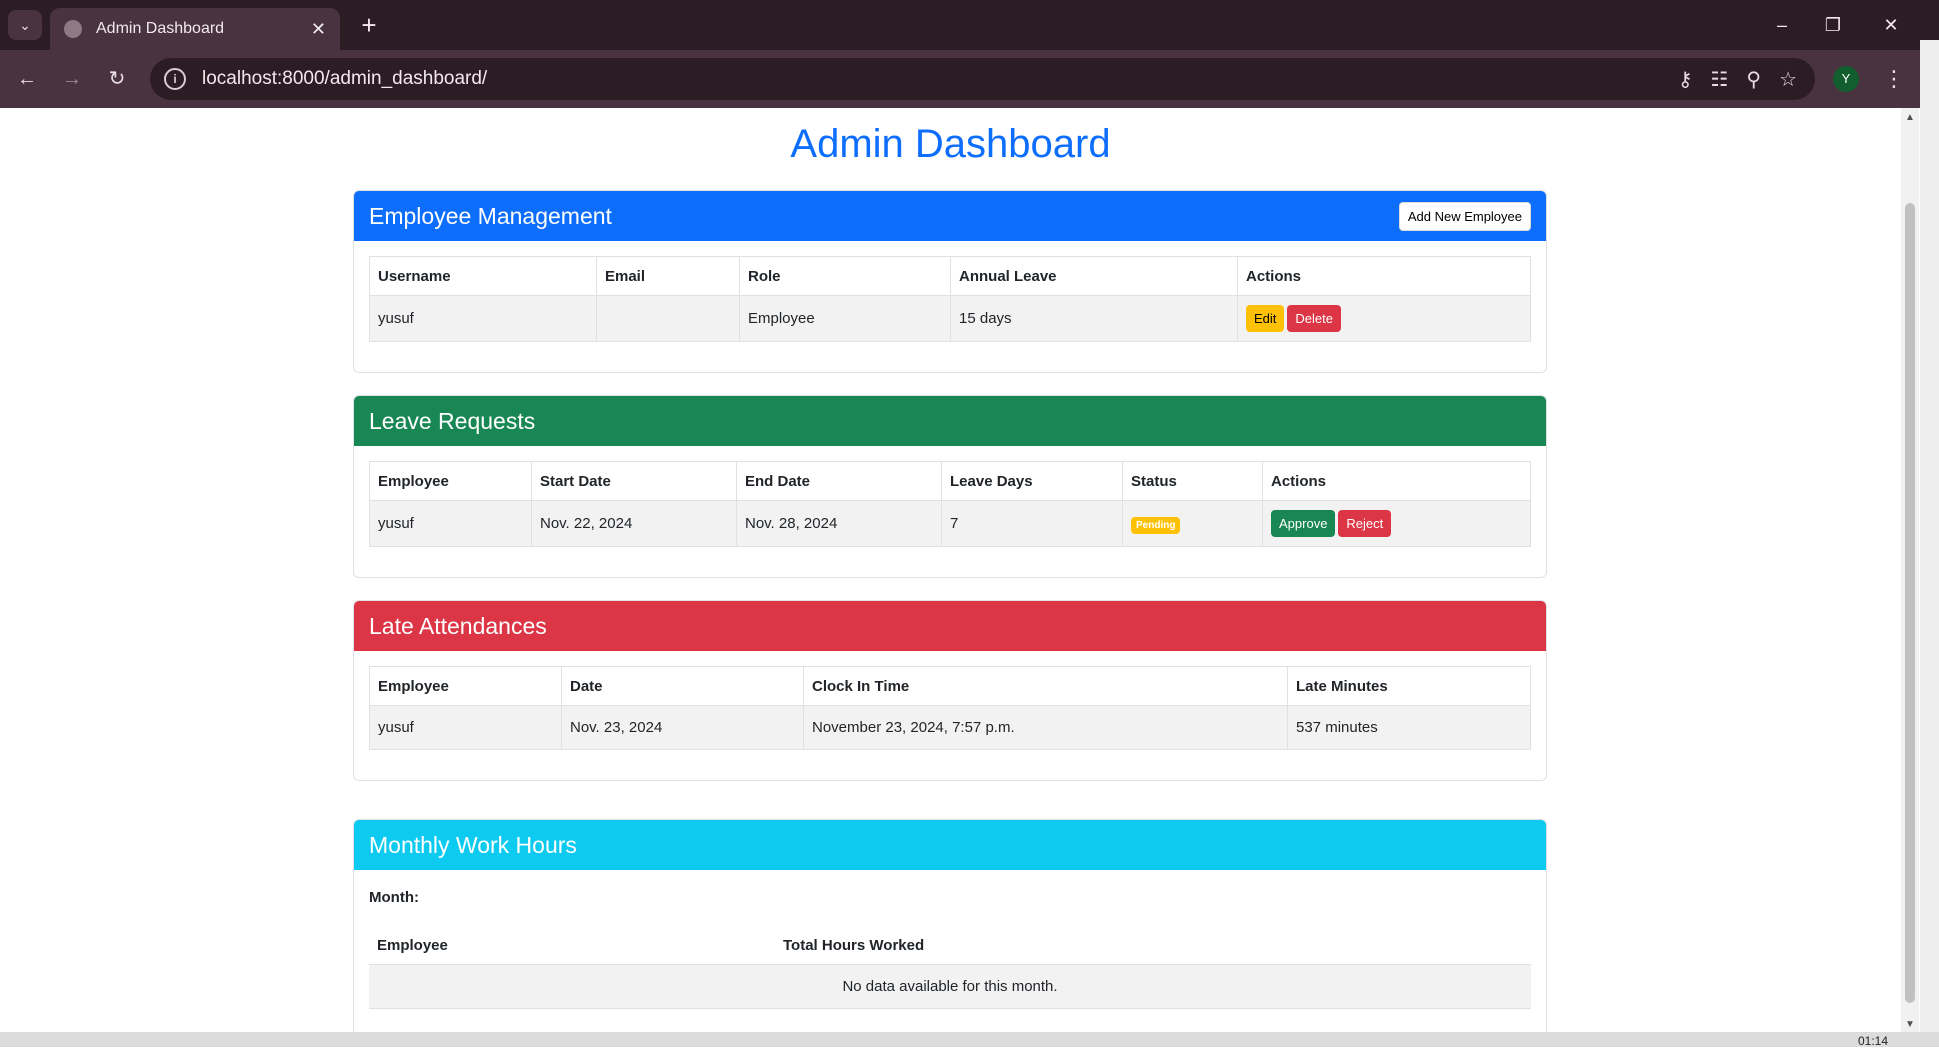  I want to click on taskbar-clock: 01:14, so click(1873, 1041).